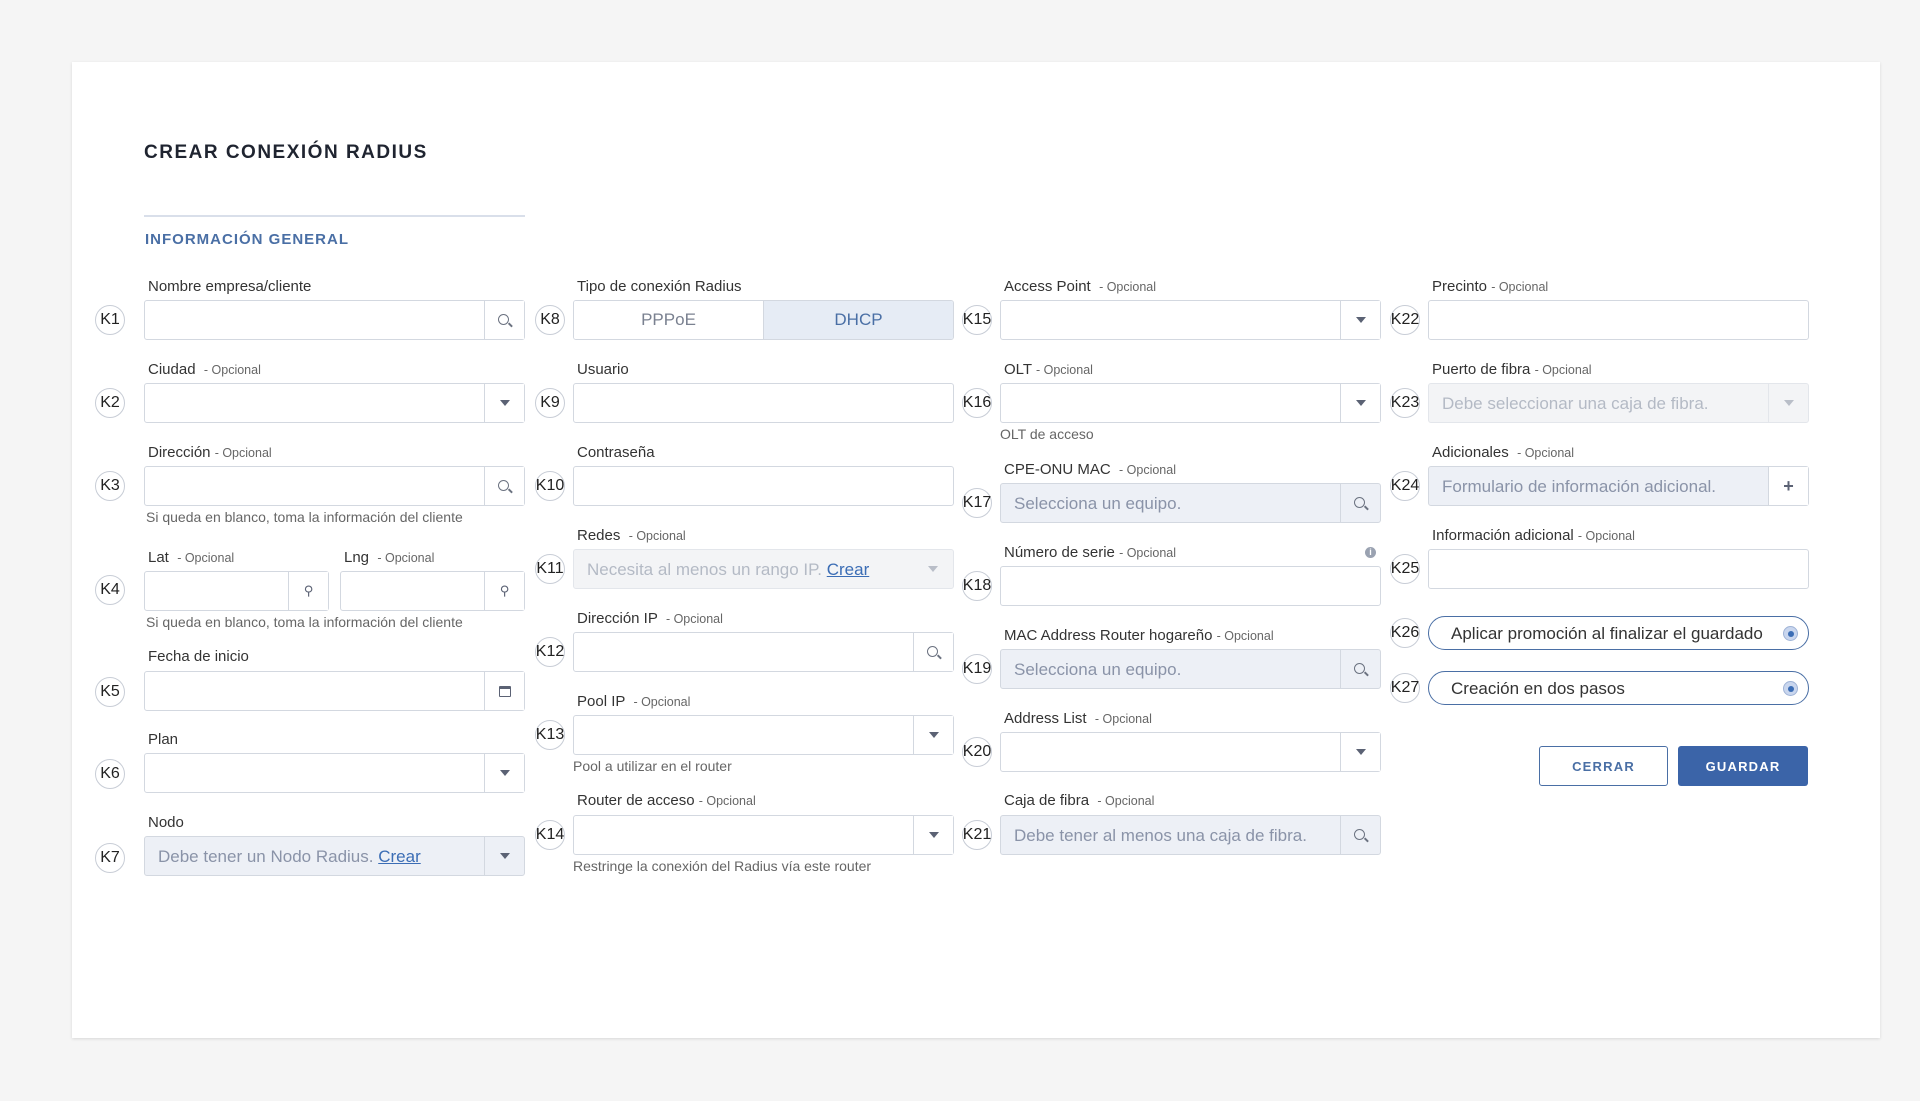  Describe the element at coordinates (110, 403) in the screenshot. I see `marker-k2: K2` at that location.